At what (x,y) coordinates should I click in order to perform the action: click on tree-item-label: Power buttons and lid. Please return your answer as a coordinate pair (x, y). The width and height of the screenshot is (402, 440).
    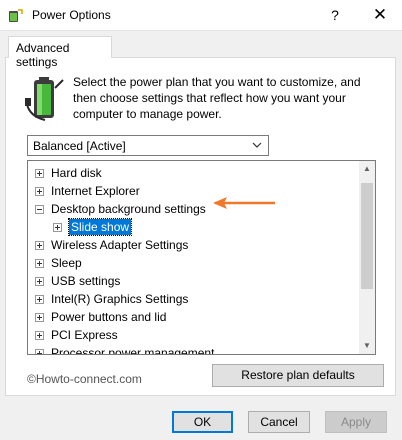
    Looking at the image, I should click on (109, 317).